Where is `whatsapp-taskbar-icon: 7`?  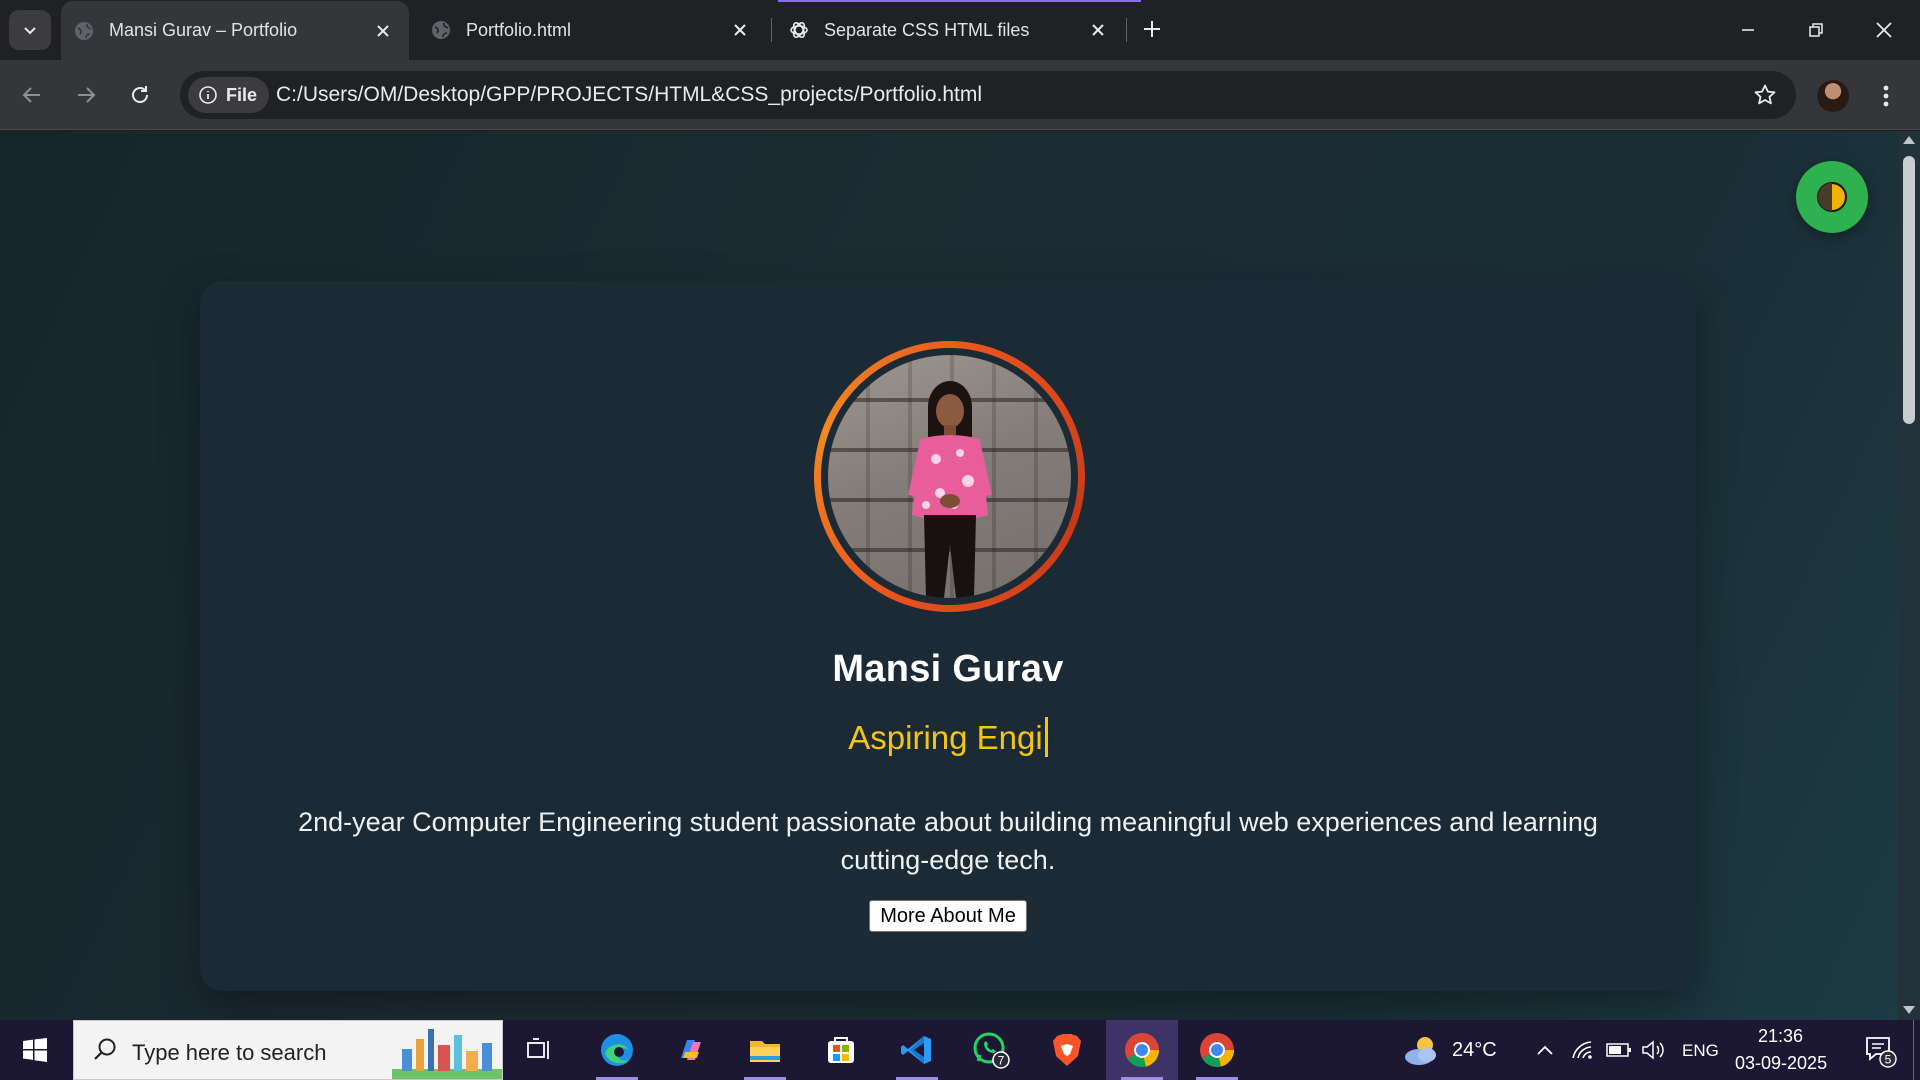
whatsapp-taskbar-icon: 7 is located at coordinates (991, 1050).